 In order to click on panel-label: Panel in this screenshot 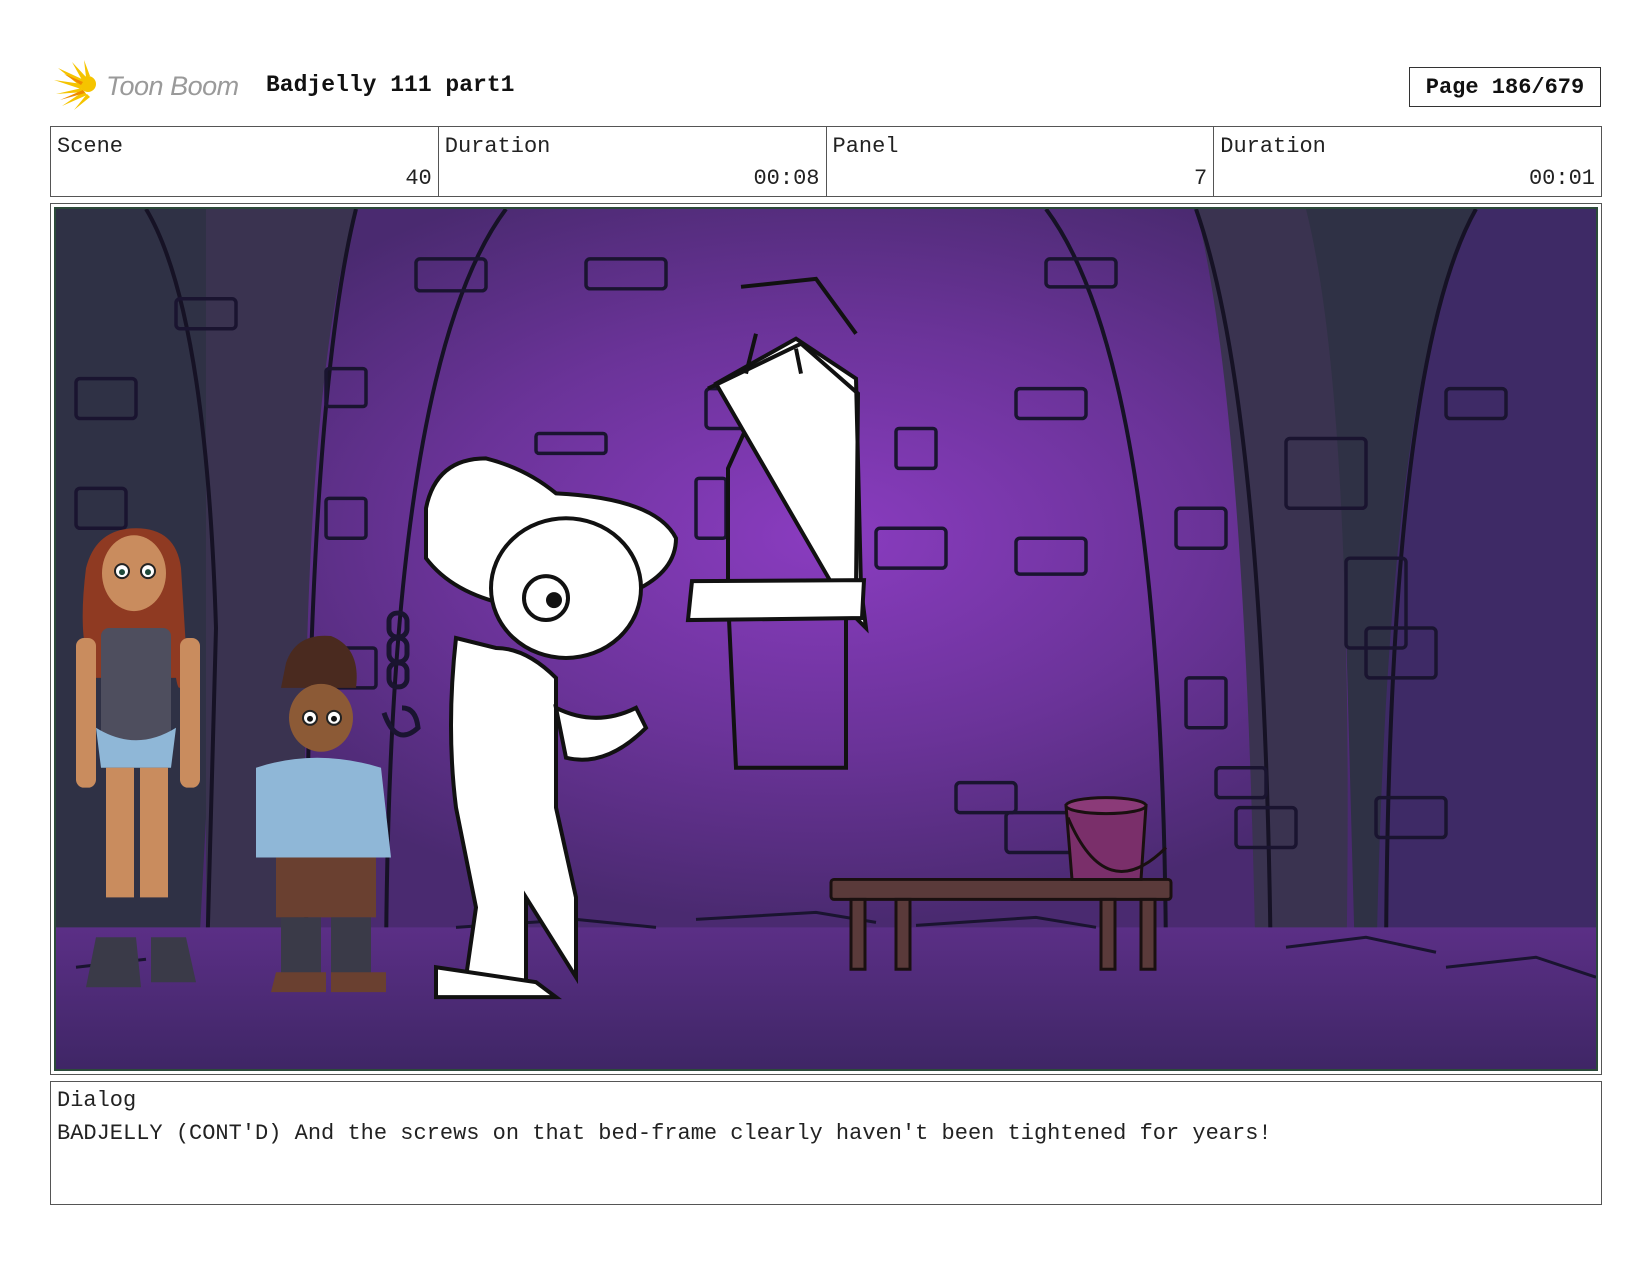, I will do `click(865, 146)`.